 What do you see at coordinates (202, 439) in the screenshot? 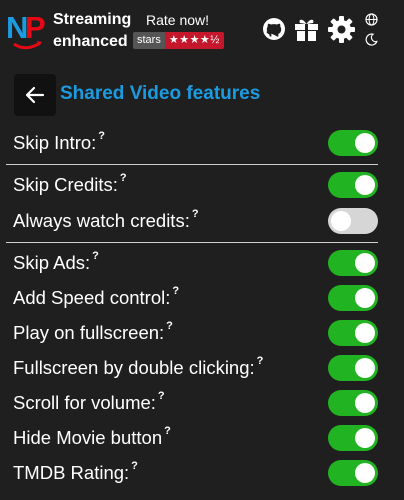
I see `setting-row: Hide Movie button?` at bounding box center [202, 439].